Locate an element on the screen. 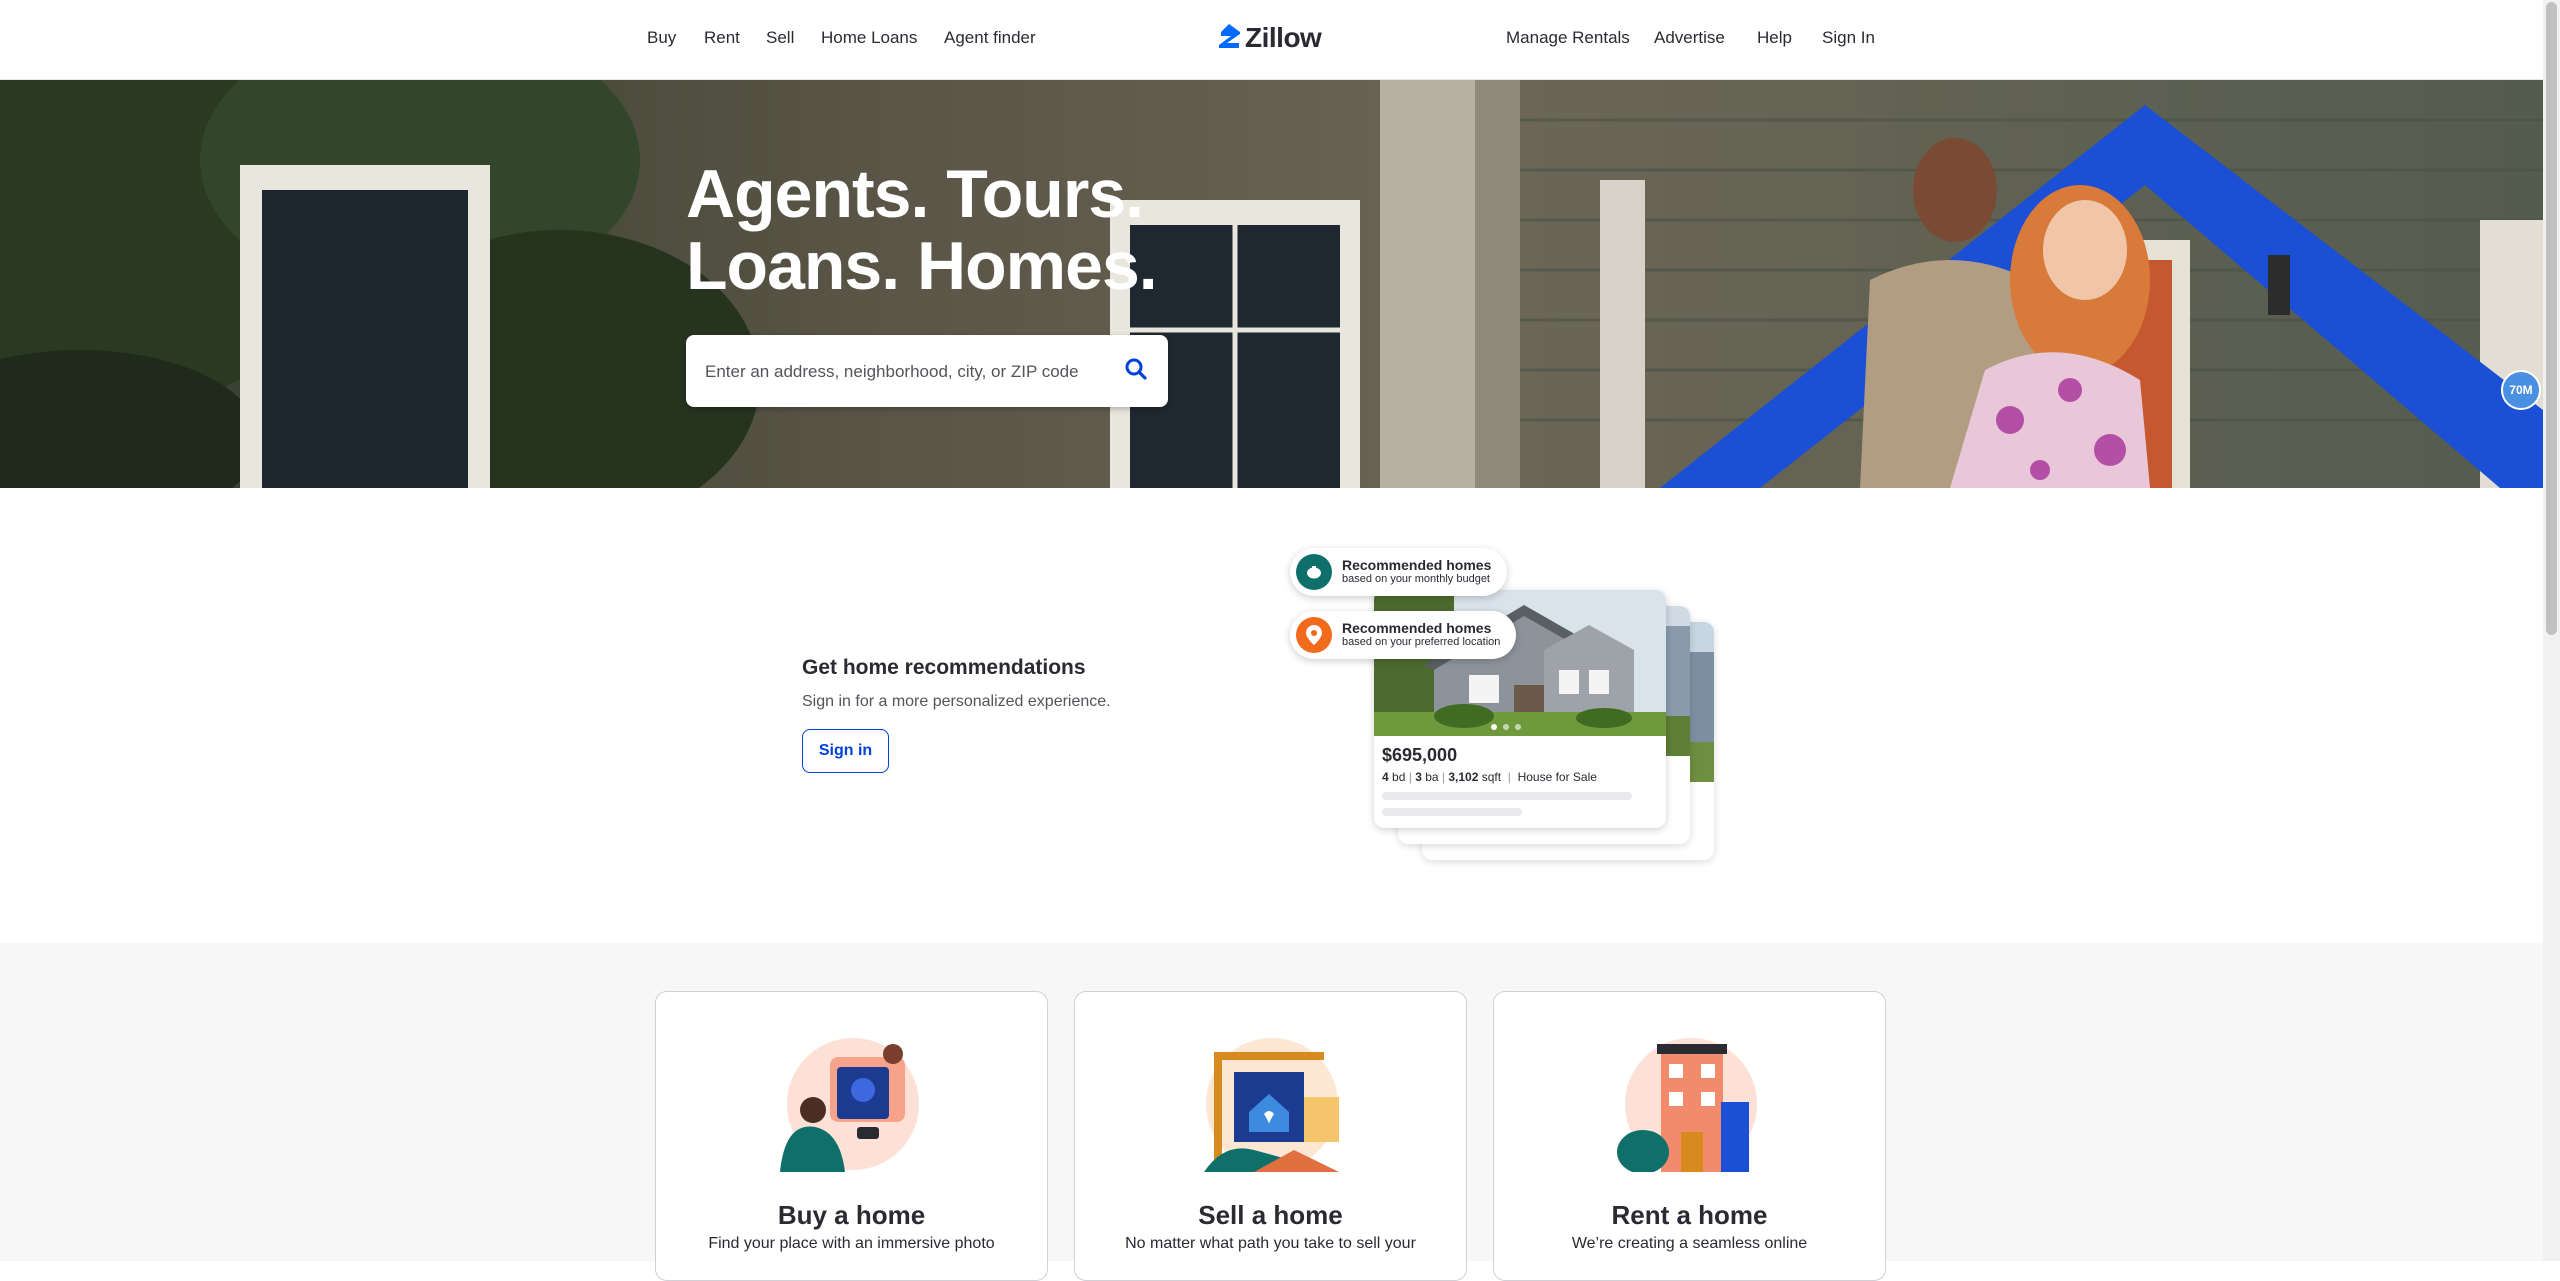  page-scrollbar is located at coordinates (2551, 630).